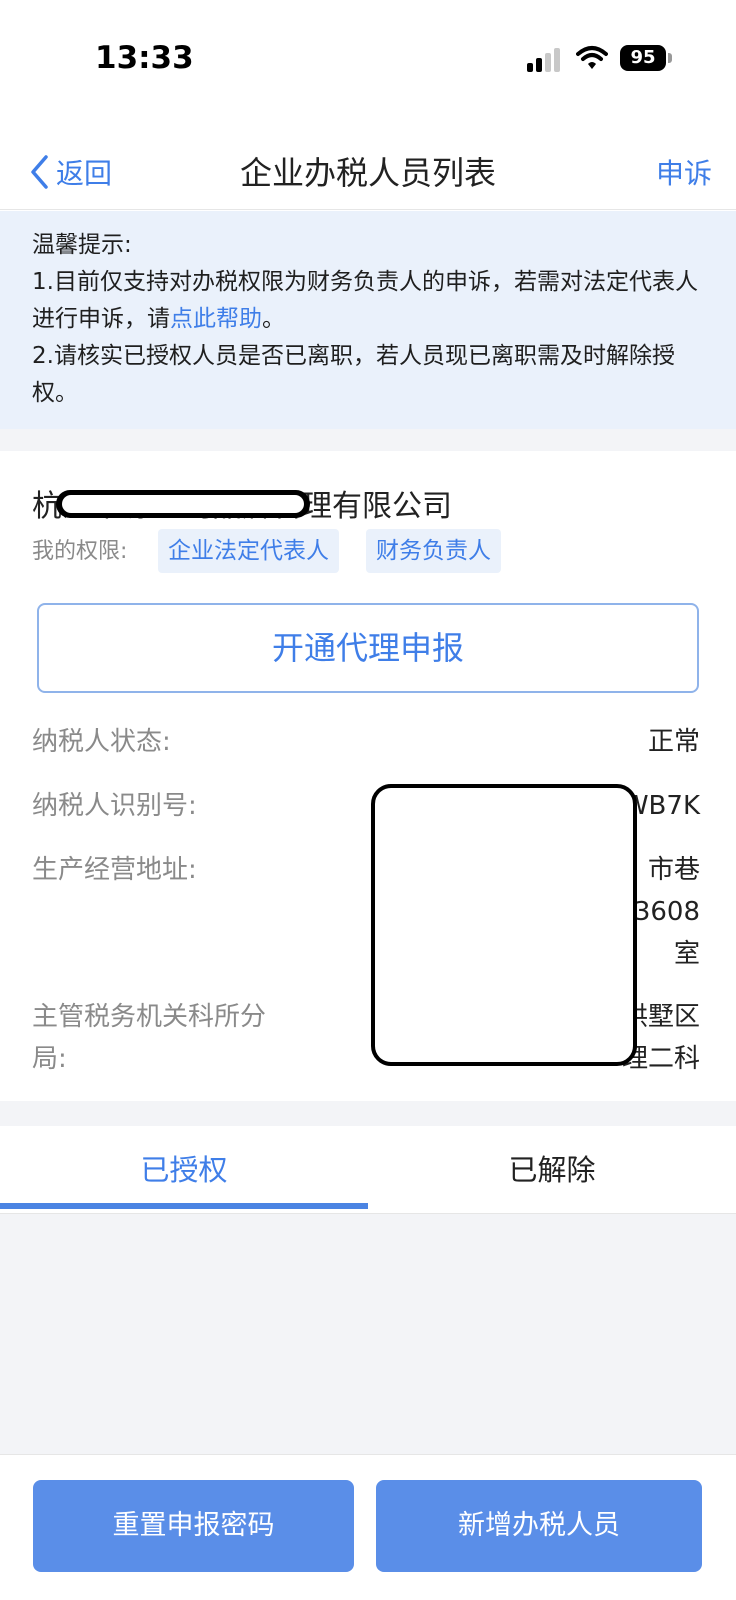 The image size is (736, 1600). I want to click on taxpayer-id-label: 纳税人识别号:, so click(114, 806).